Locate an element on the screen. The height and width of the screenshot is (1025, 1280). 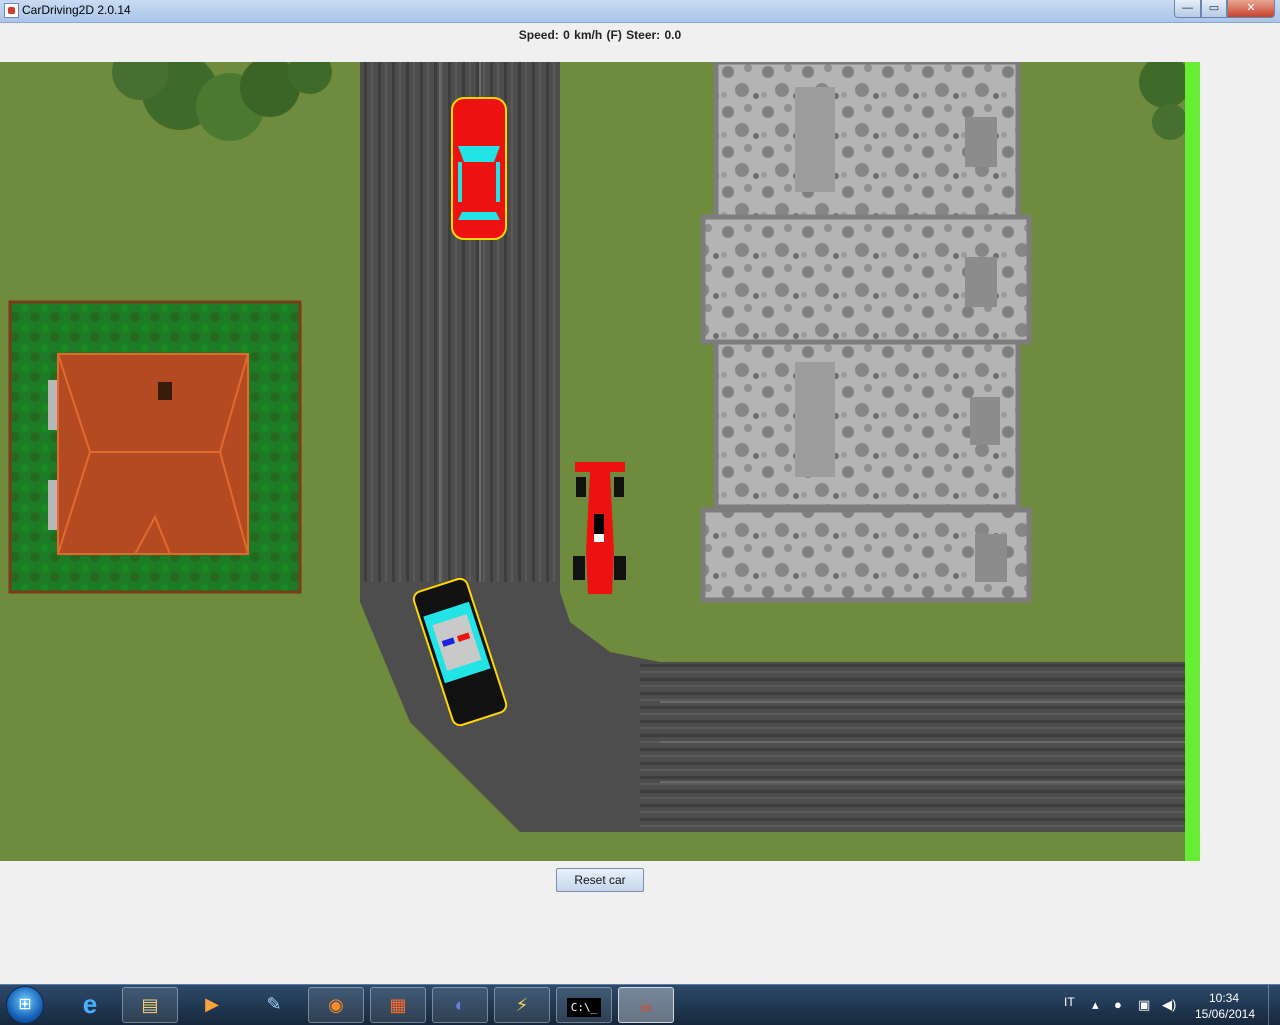
start-button: ⊞ is located at coordinates (25, 1005).